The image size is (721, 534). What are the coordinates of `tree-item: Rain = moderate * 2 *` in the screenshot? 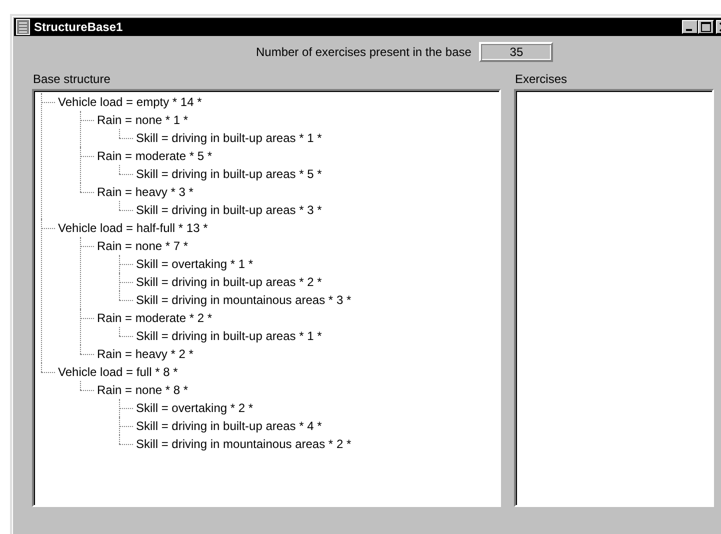 It's located at (154, 318).